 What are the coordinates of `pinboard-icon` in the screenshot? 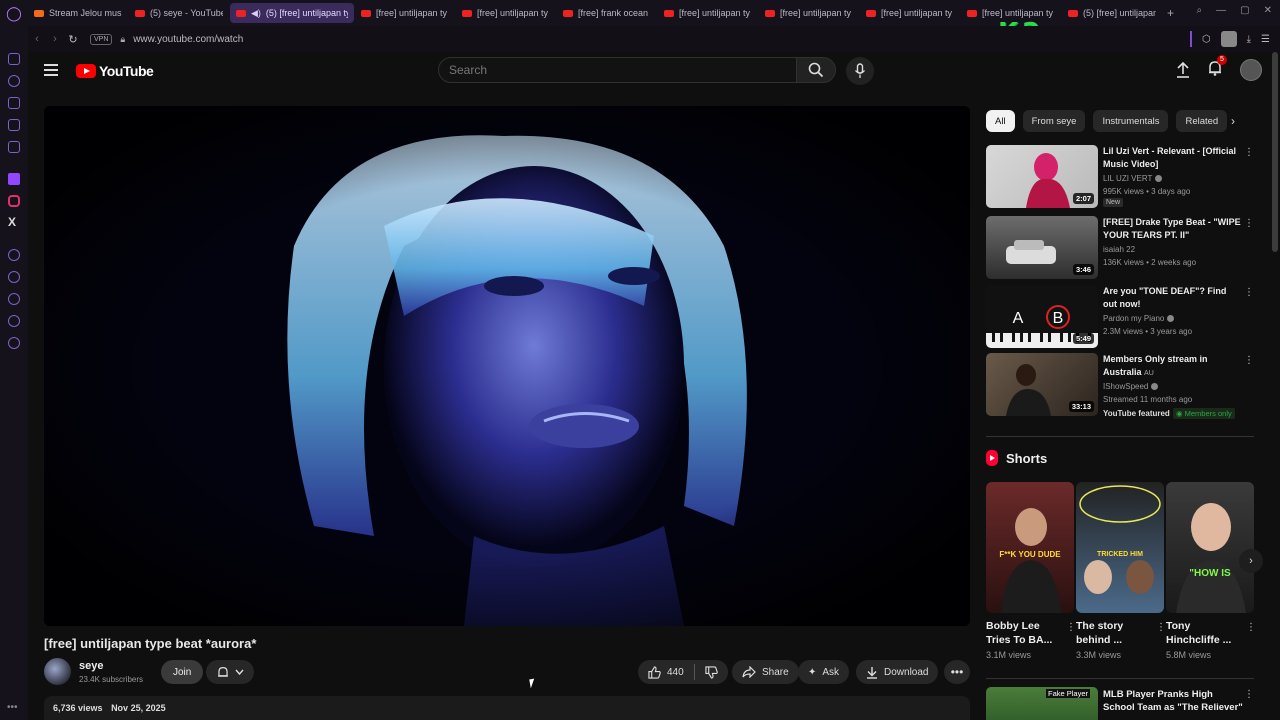 It's located at (14, 147).